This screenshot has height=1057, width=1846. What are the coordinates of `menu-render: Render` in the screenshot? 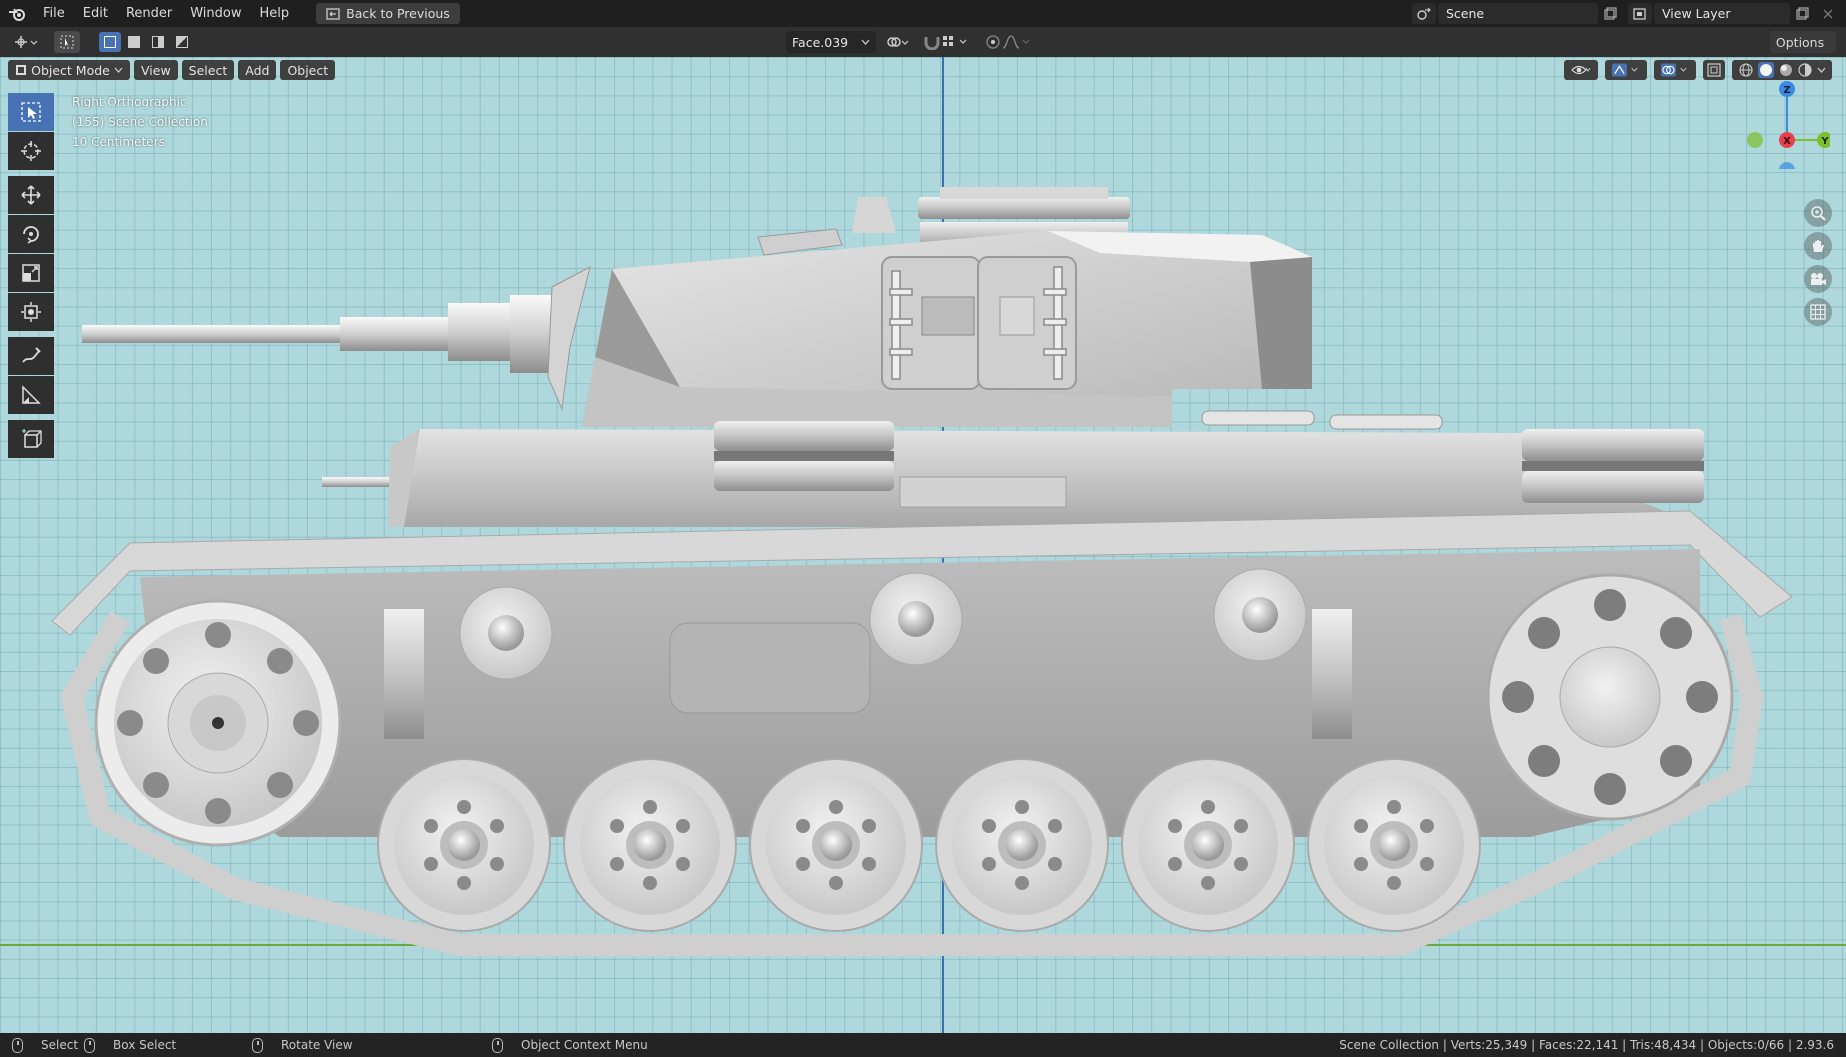 It's located at (149, 13).